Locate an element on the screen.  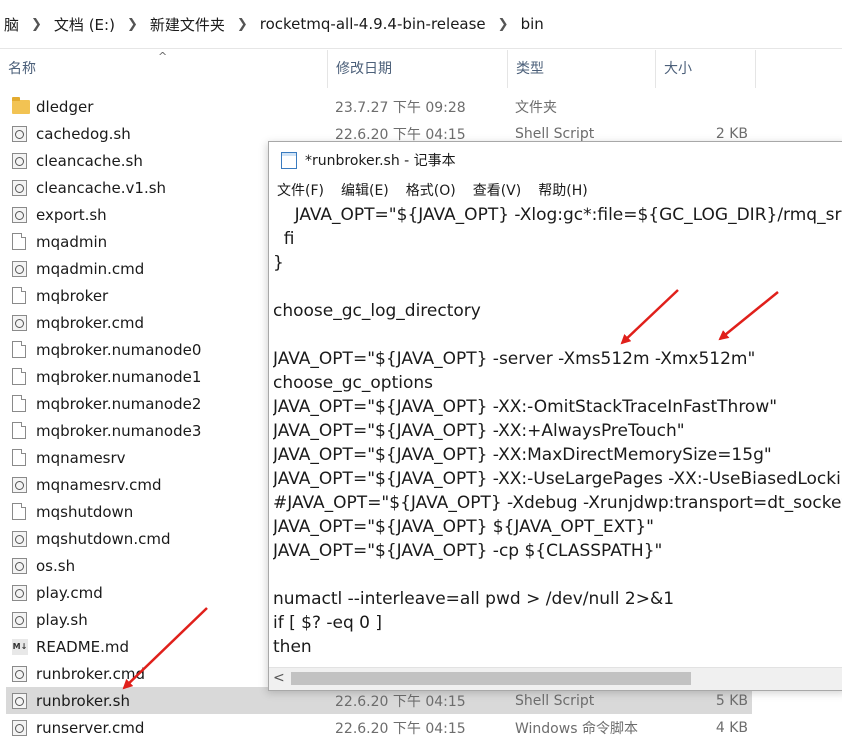
file-name: mqadmin.cmd is located at coordinates (90, 268).